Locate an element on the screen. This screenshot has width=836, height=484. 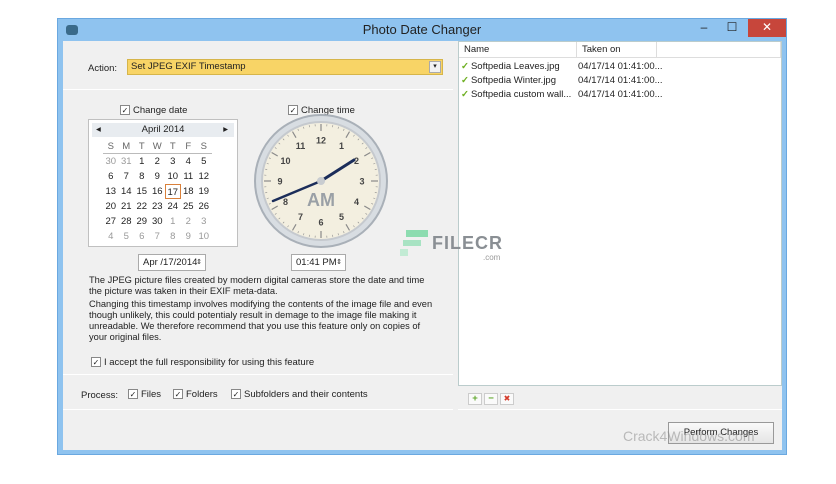
calendar-day: 12 is located at coordinates (204, 176).